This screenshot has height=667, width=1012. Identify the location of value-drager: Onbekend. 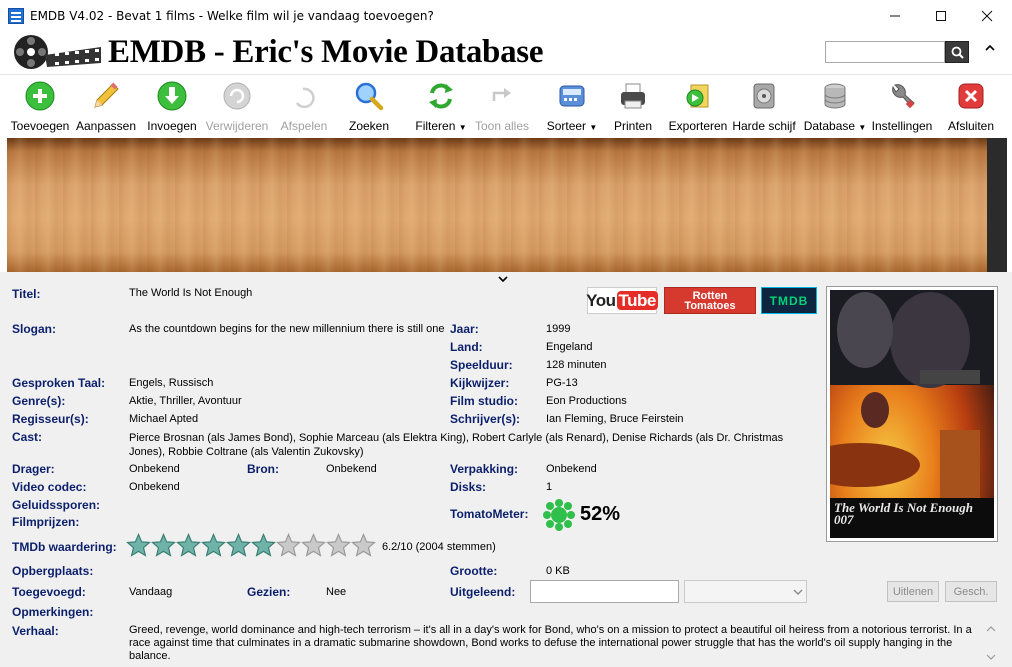
(154, 469).